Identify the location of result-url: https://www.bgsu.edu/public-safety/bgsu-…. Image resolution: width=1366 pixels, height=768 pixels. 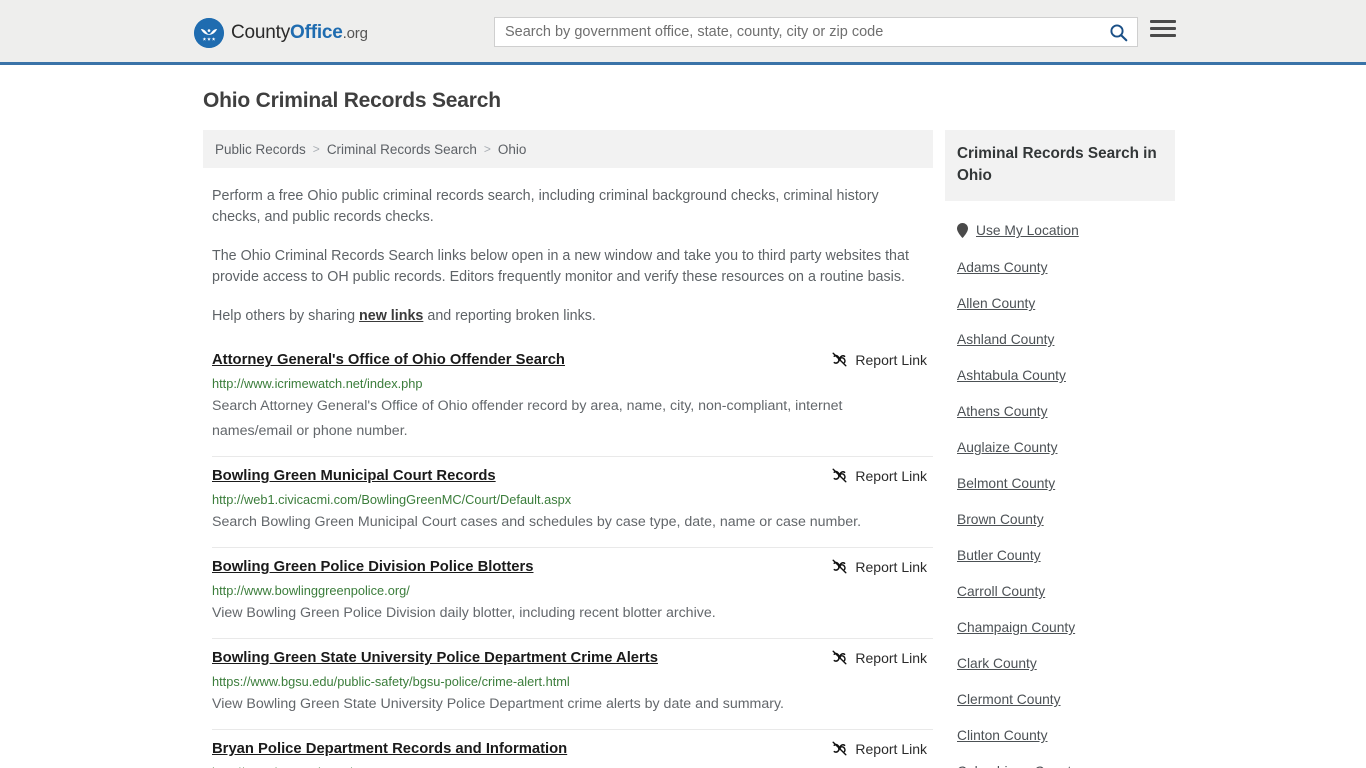
(391, 681).